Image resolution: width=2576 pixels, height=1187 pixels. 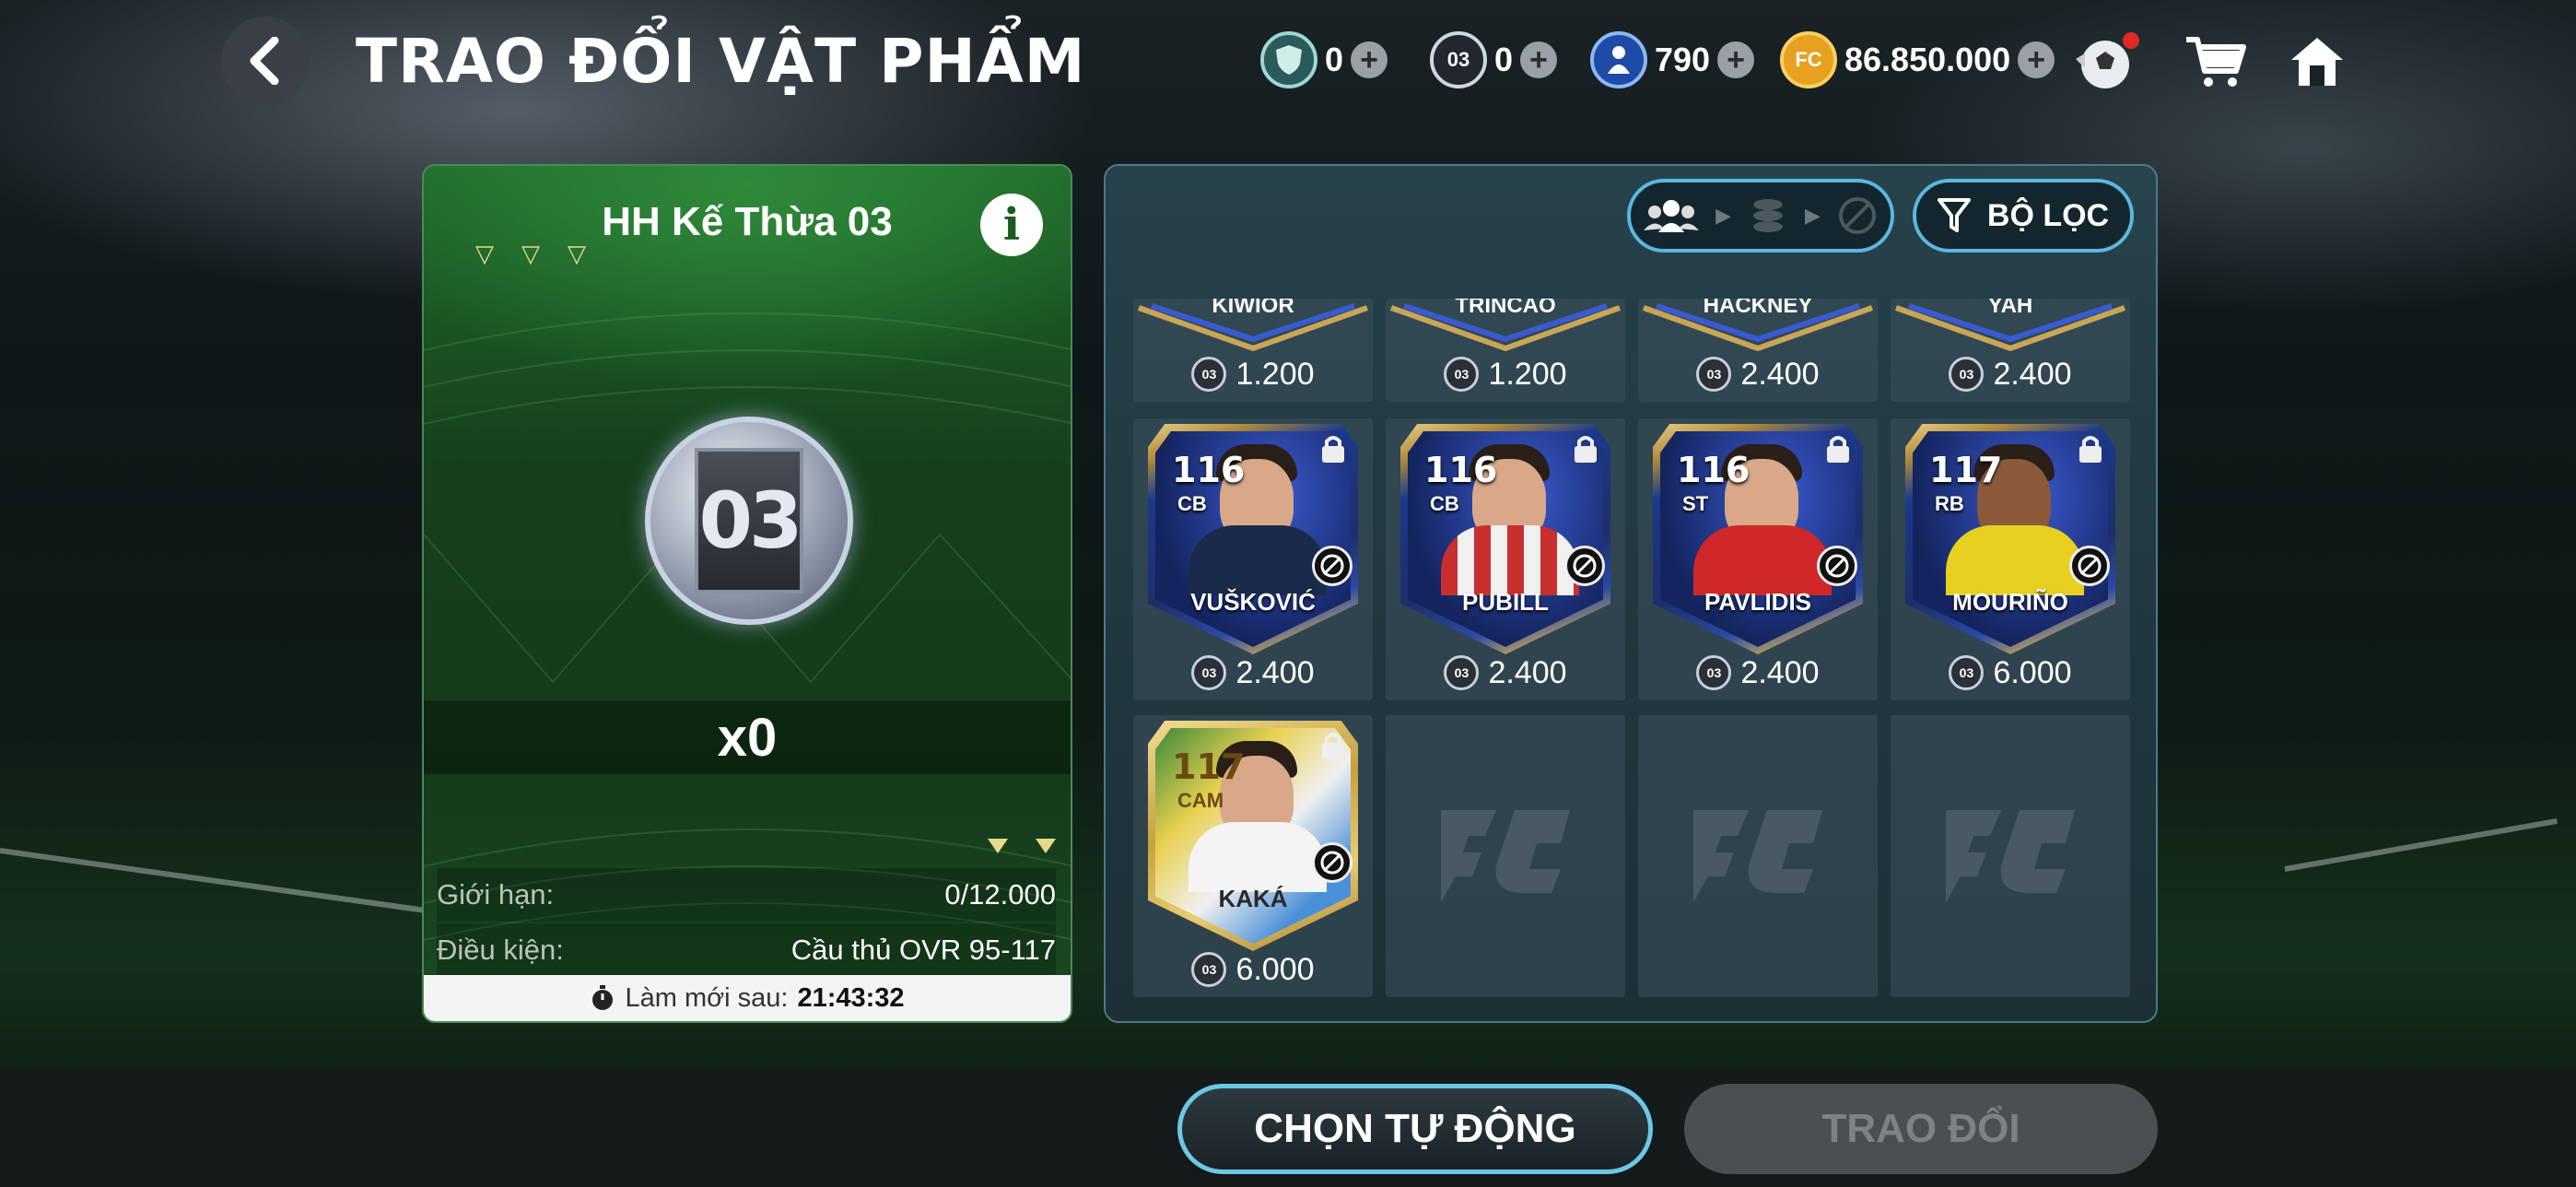 What do you see at coordinates (1415, 1129) in the screenshot?
I see `auto-select-button: CHỌN TỰ ĐỘNG` at bounding box center [1415, 1129].